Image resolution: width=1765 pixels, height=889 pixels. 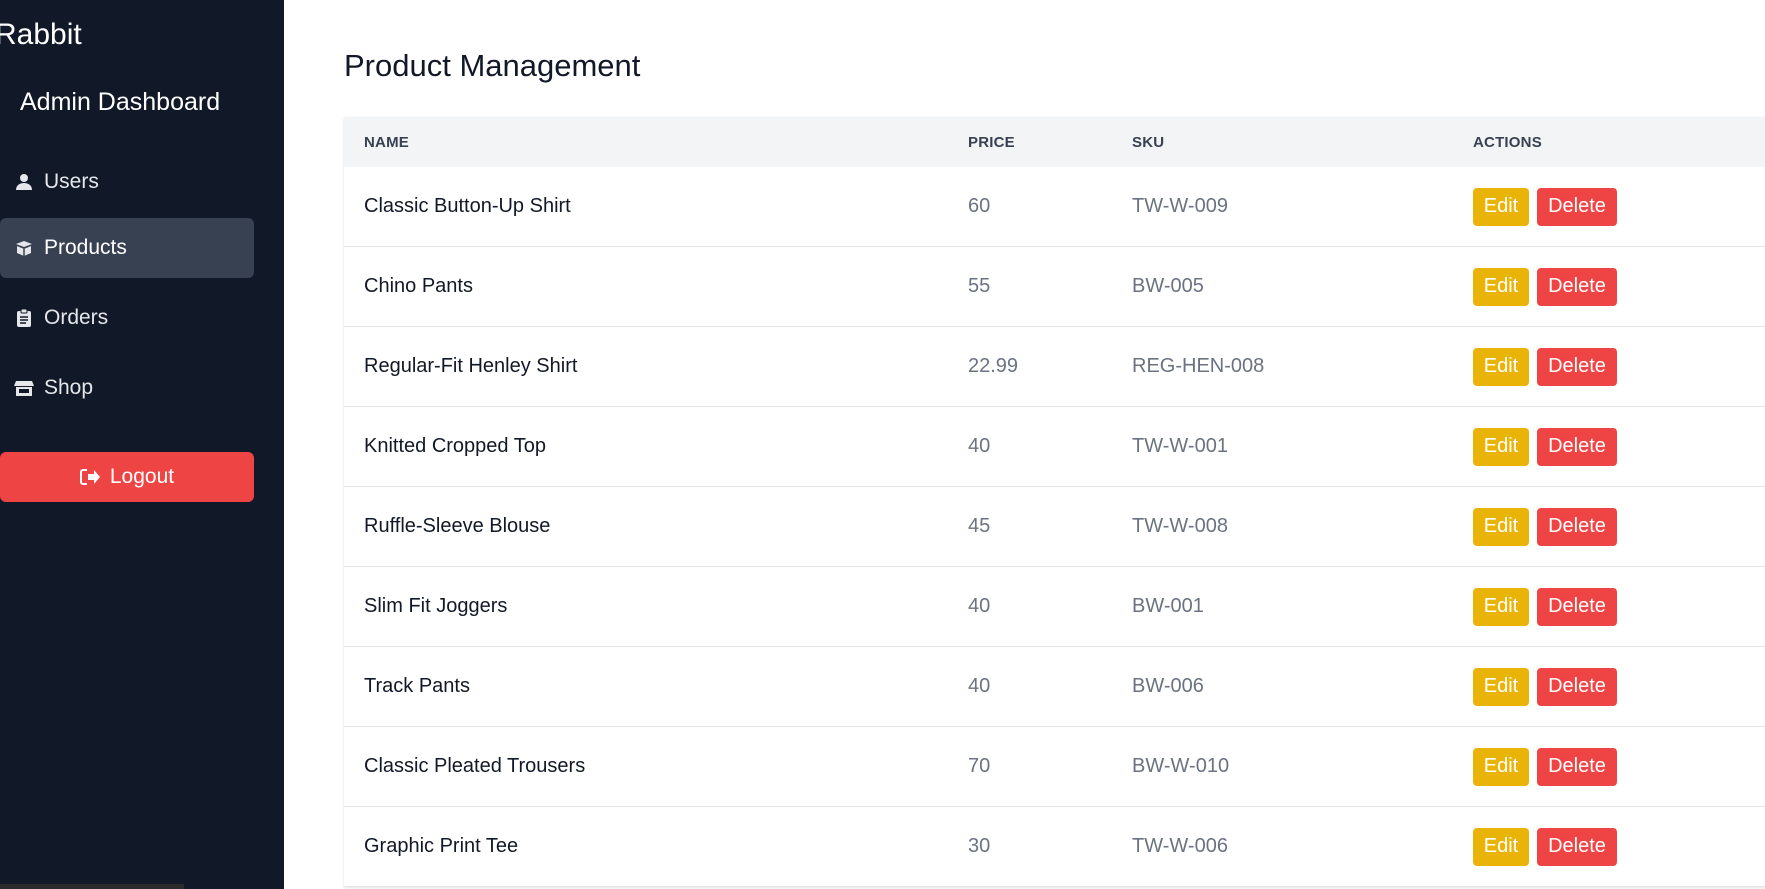 What do you see at coordinates (475, 766) in the screenshot?
I see `product-name: Classic Pleated Trousers` at bounding box center [475, 766].